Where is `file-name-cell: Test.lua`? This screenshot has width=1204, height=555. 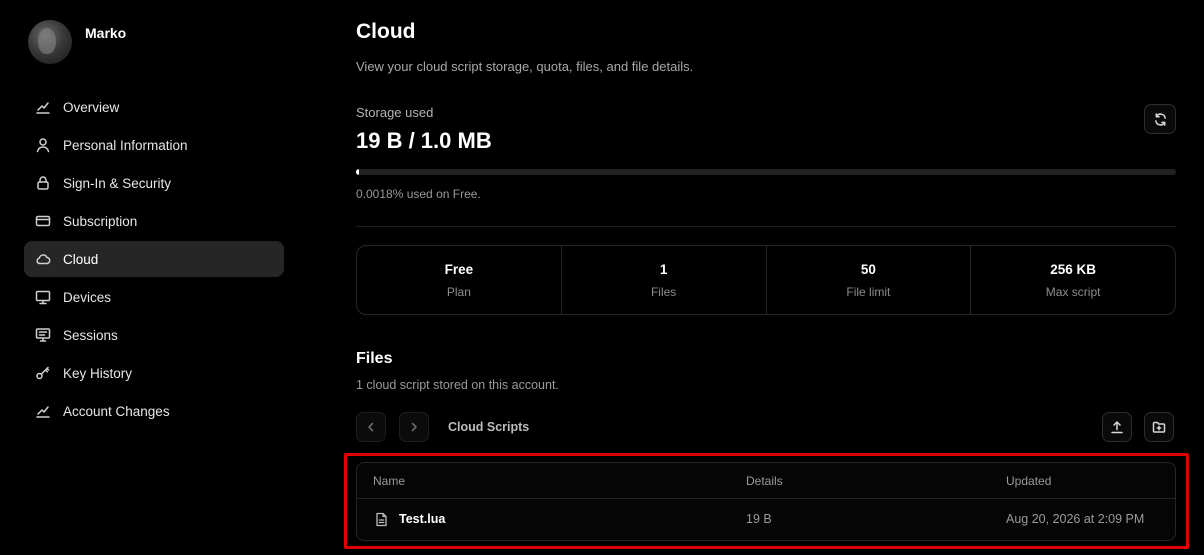 file-name-cell: Test.lua is located at coordinates (410, 519).